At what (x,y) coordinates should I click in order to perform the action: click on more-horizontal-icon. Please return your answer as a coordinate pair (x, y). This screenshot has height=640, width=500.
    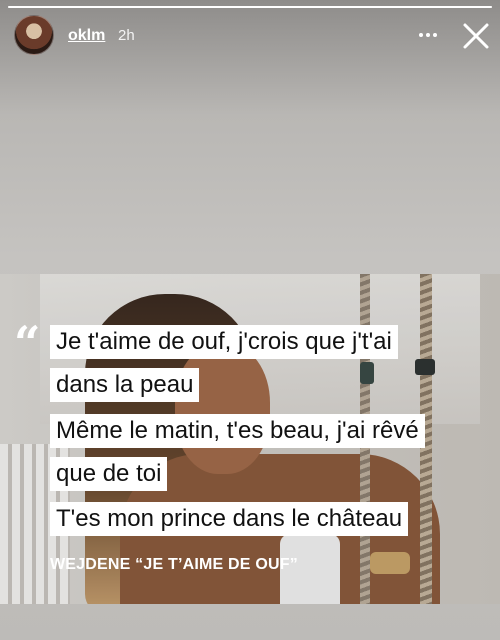
    Looking at the image, I should click on (421, 35).